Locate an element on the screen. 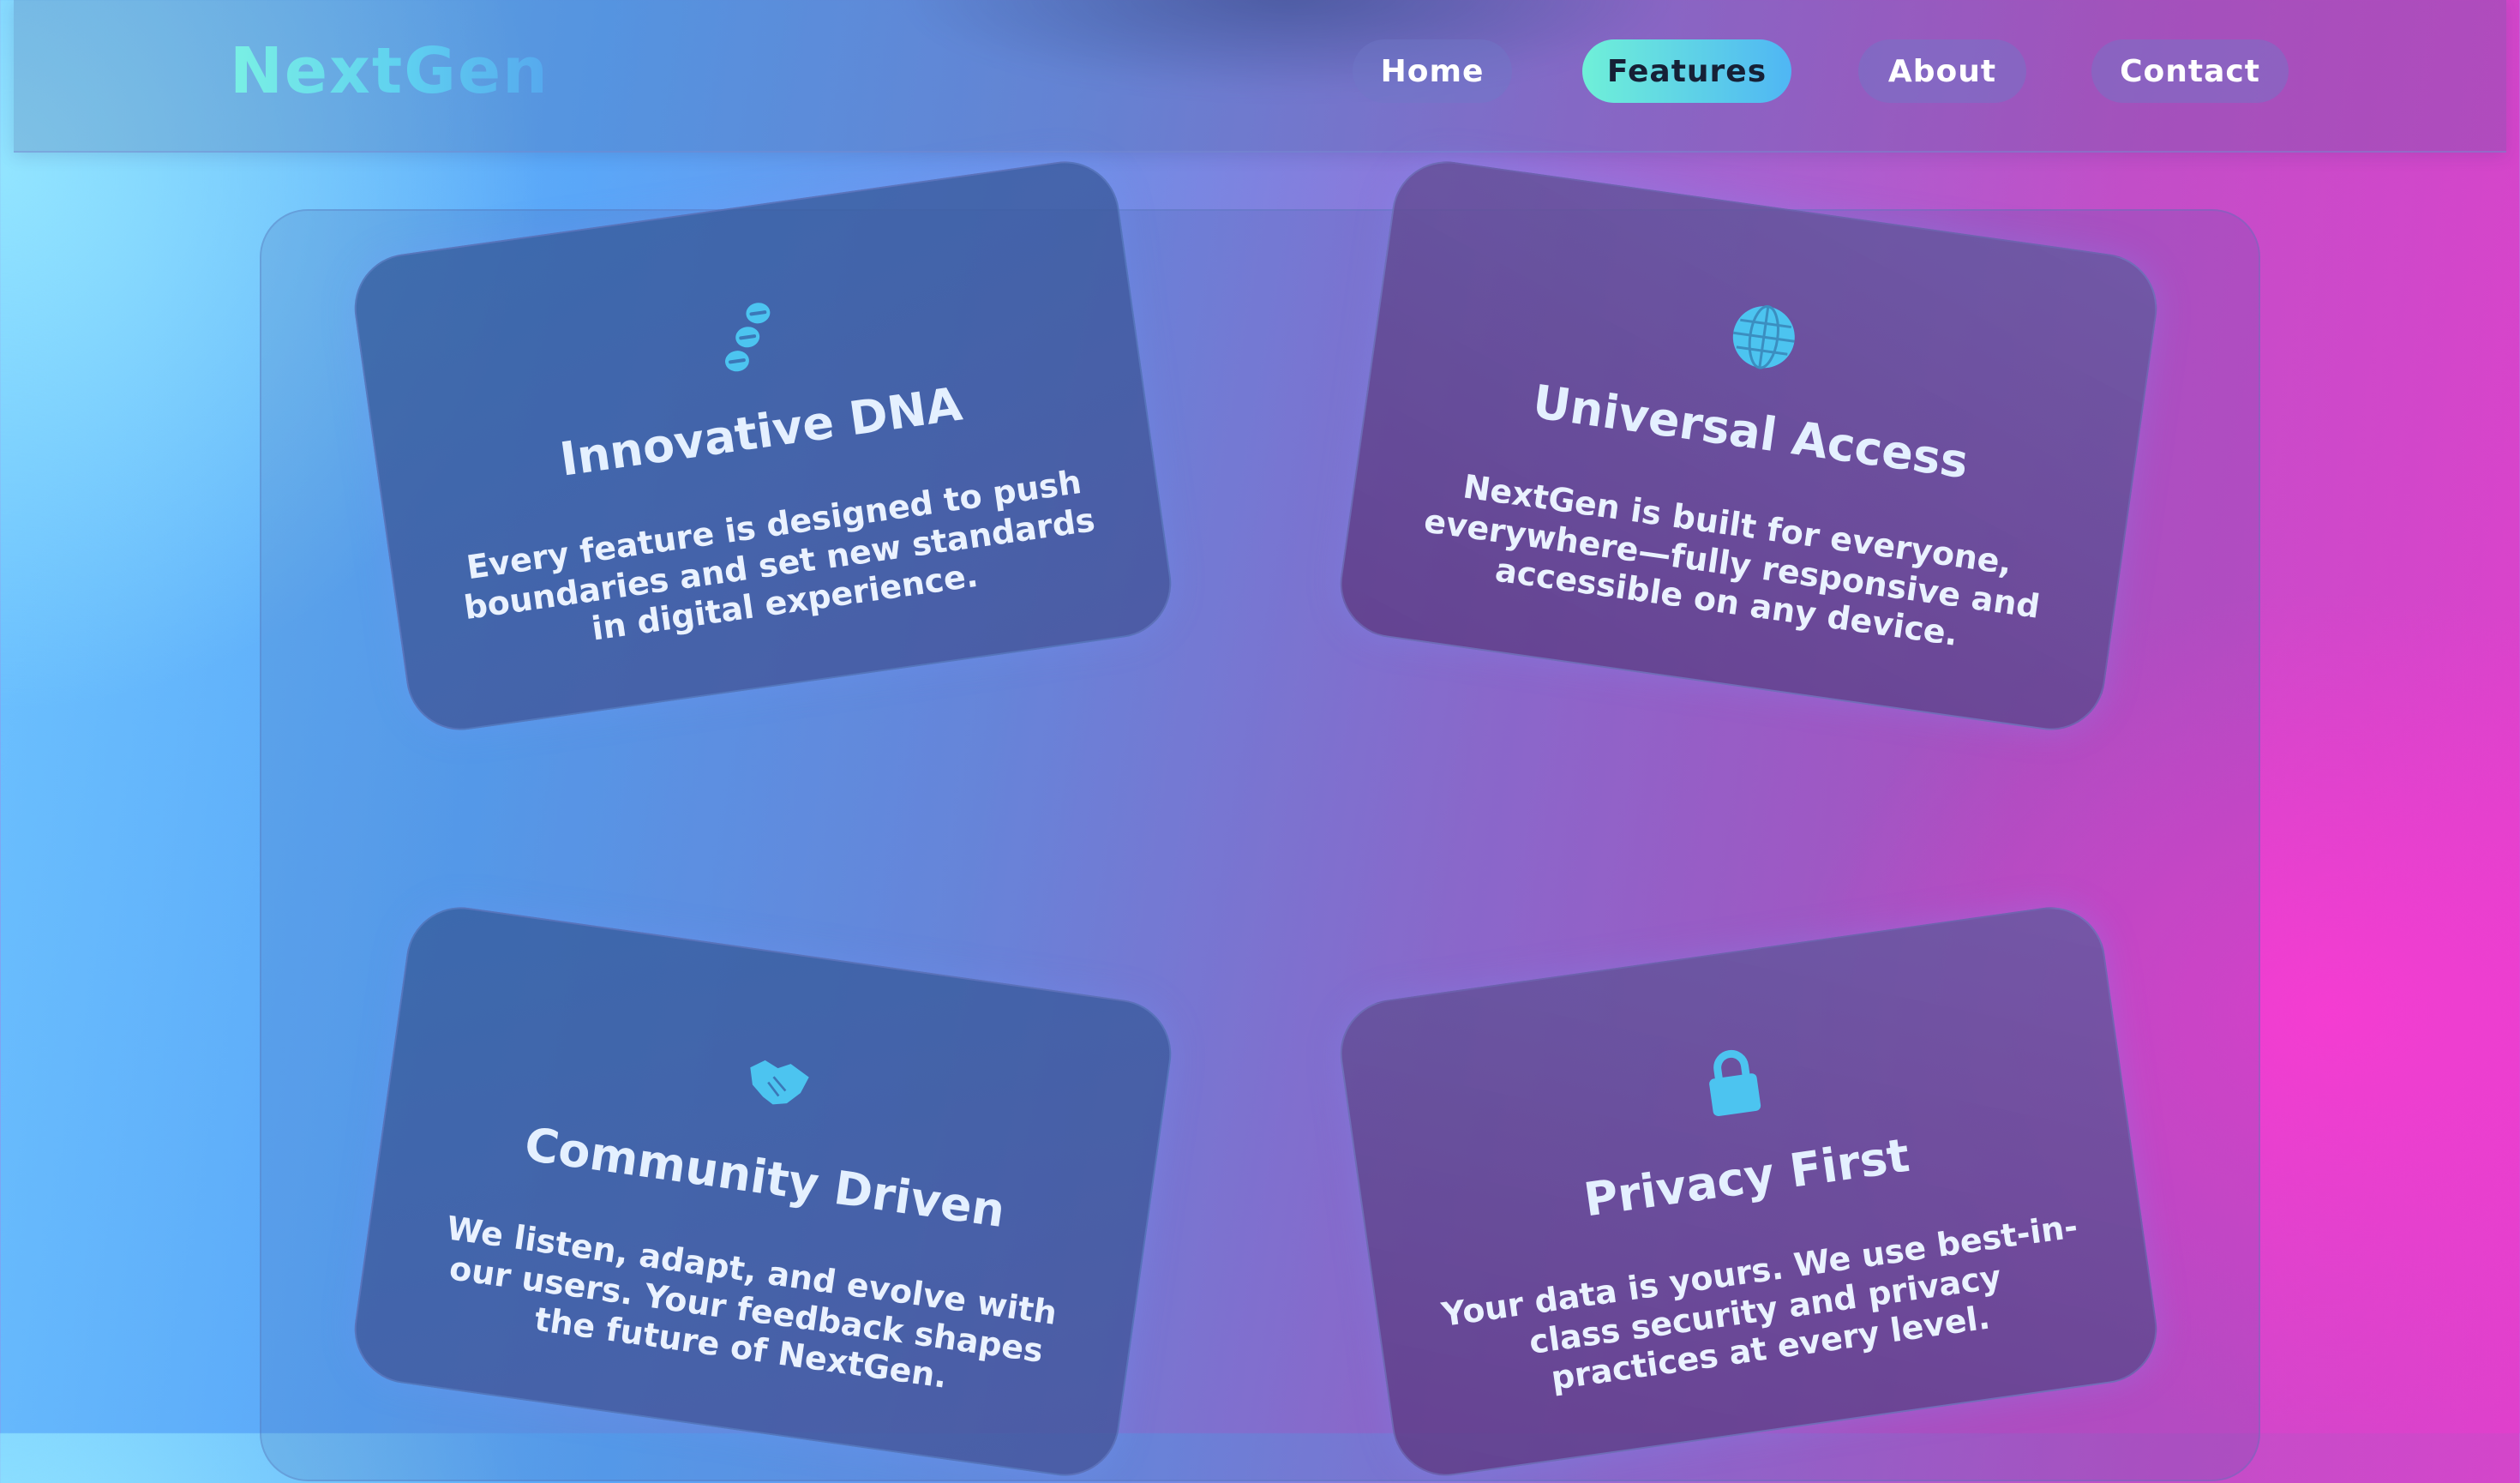 Image resolution: width=2520 pixels, height=1483 pixels. feature-title: Community Driven is located at coordinates (765, 1178).